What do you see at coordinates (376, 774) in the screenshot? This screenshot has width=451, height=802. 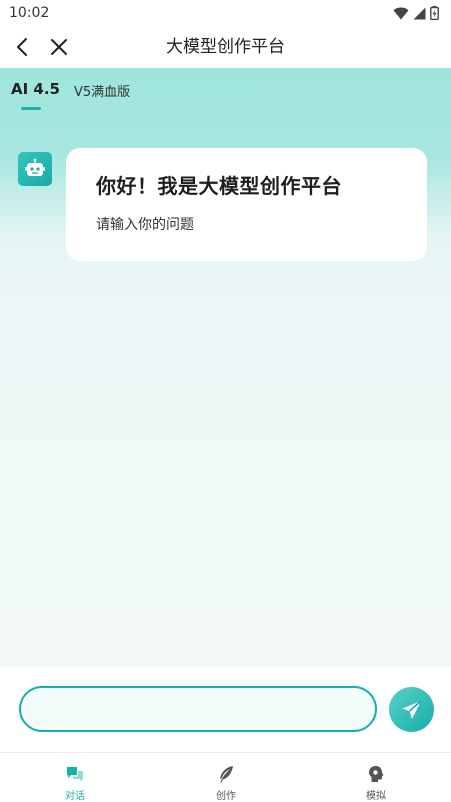 I see `profile-head-icon` at bounding box center [376, 774].